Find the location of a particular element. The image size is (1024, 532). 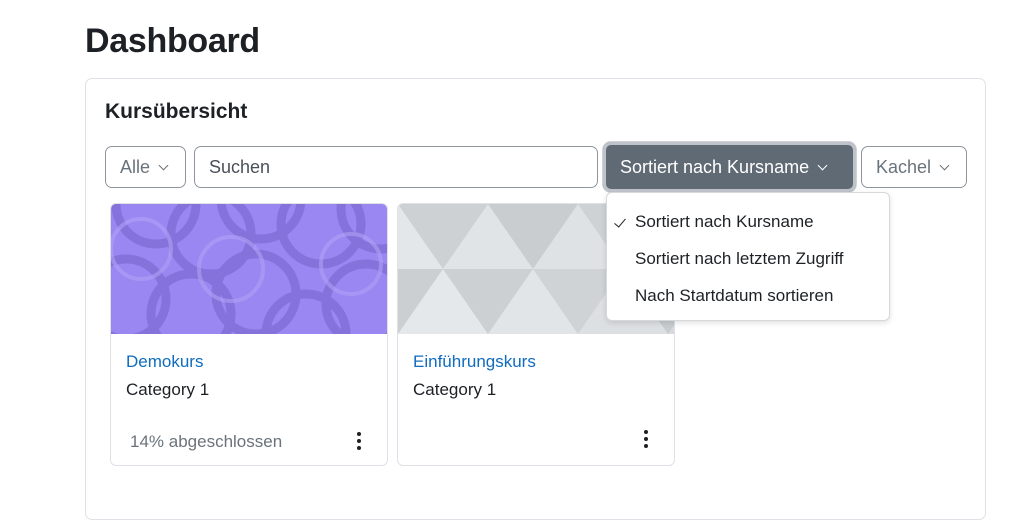

grouping-filter-button: Alle is located at coordinates (145, 167).